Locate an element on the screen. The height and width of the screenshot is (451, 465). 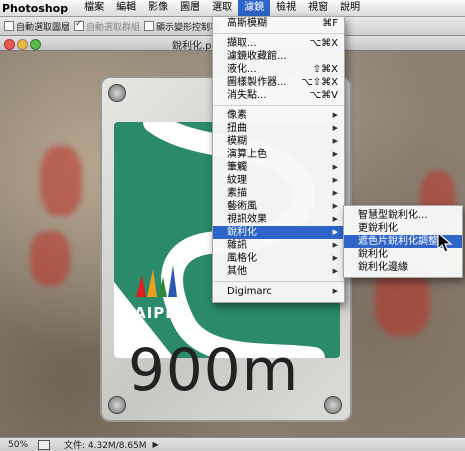
menu-file: 檔案 is located at coordinates (94, 8).